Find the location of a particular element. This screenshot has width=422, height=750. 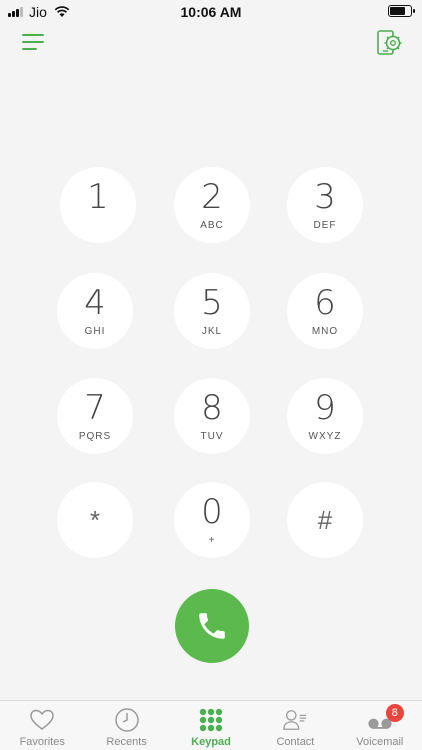

clock-icon is located at coordinates (127, 720).